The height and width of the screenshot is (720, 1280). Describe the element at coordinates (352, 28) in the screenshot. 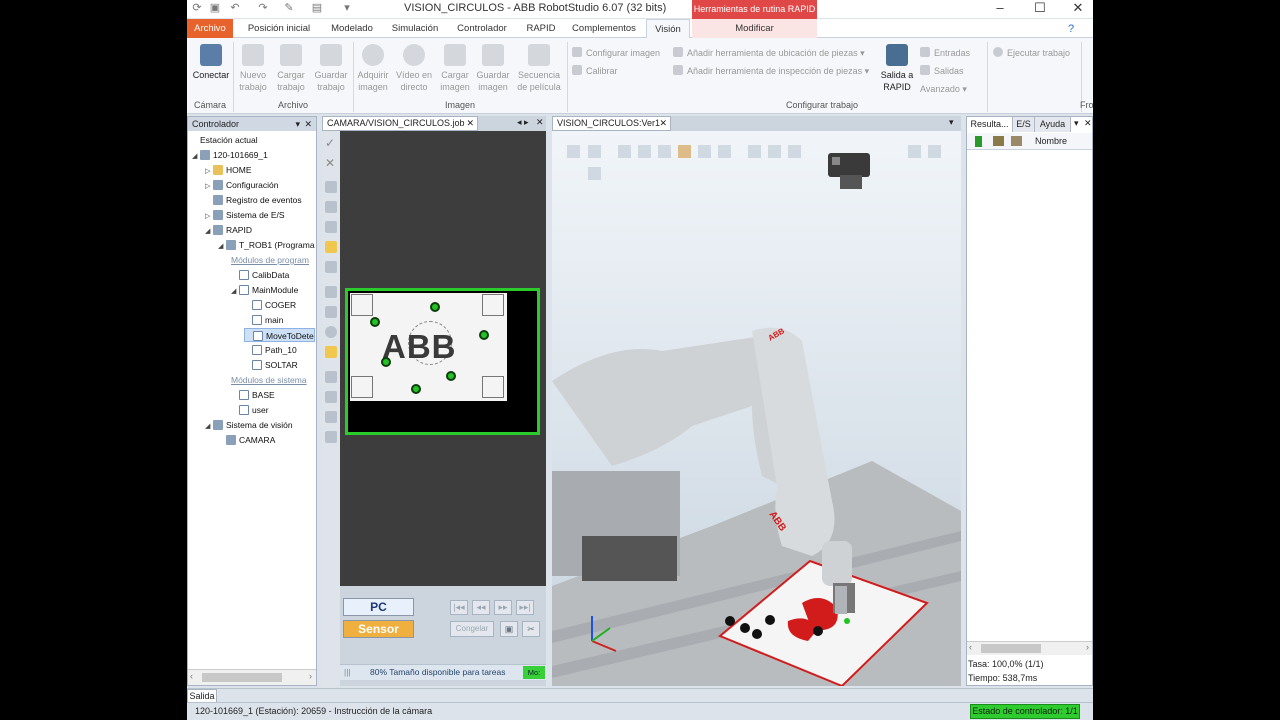

I see `tab-modelado: Modelado` at that location.